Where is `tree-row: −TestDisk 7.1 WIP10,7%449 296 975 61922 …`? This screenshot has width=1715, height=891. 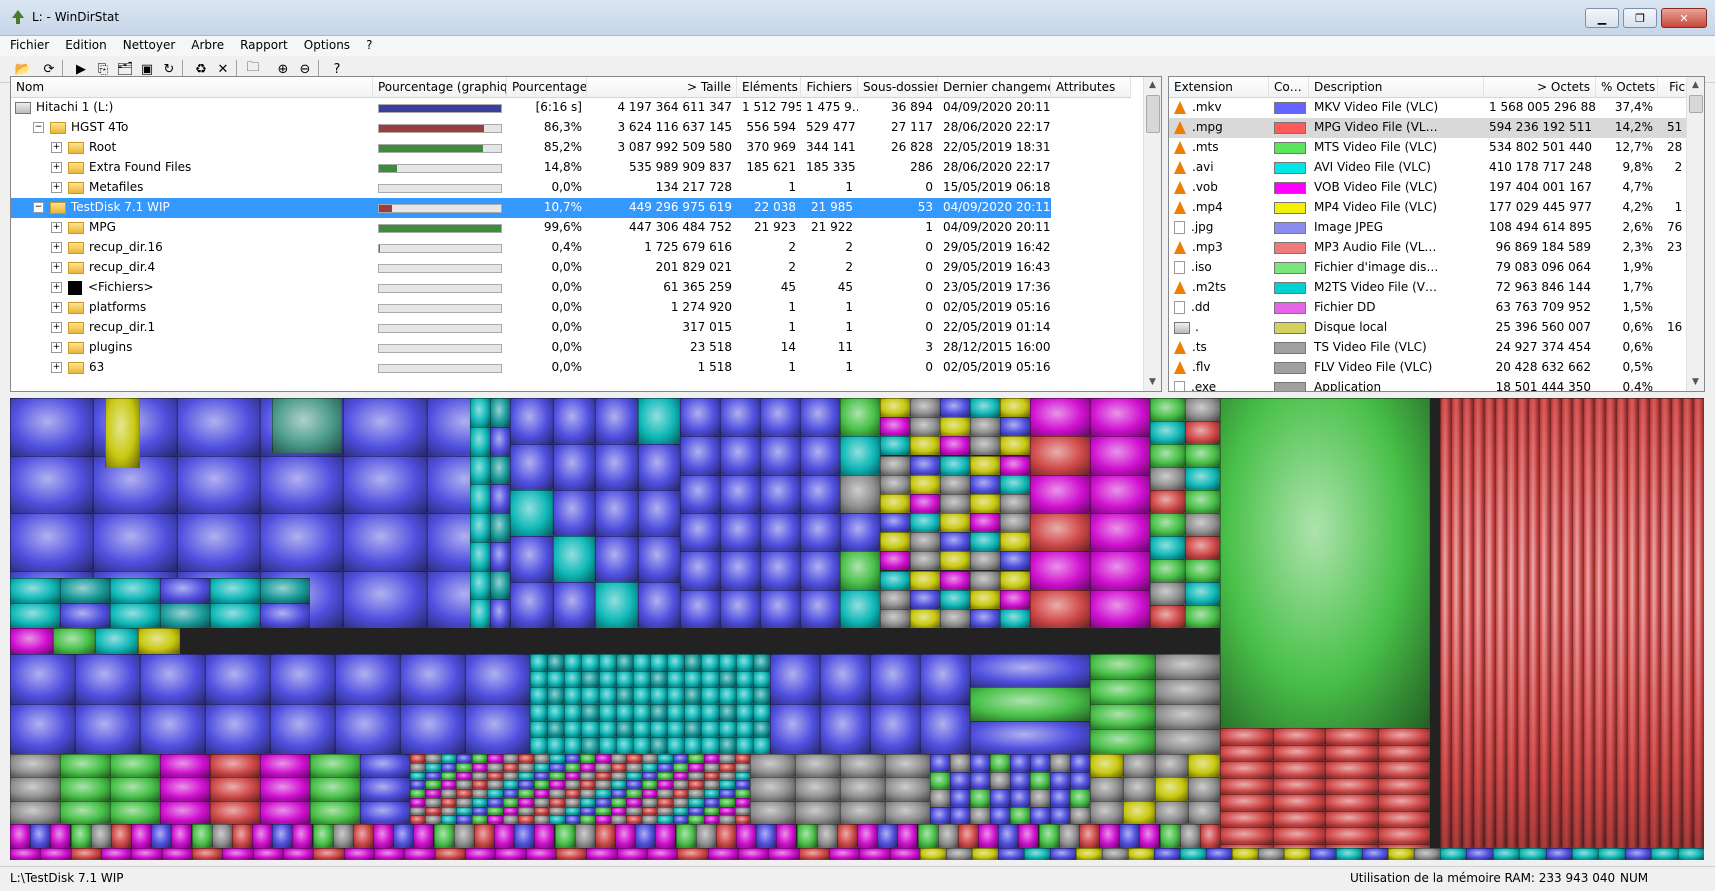 tree-row: −TestDisk 7.1 WIP10,7%449 296 975 61922 … is located at coordinates (531, 208).